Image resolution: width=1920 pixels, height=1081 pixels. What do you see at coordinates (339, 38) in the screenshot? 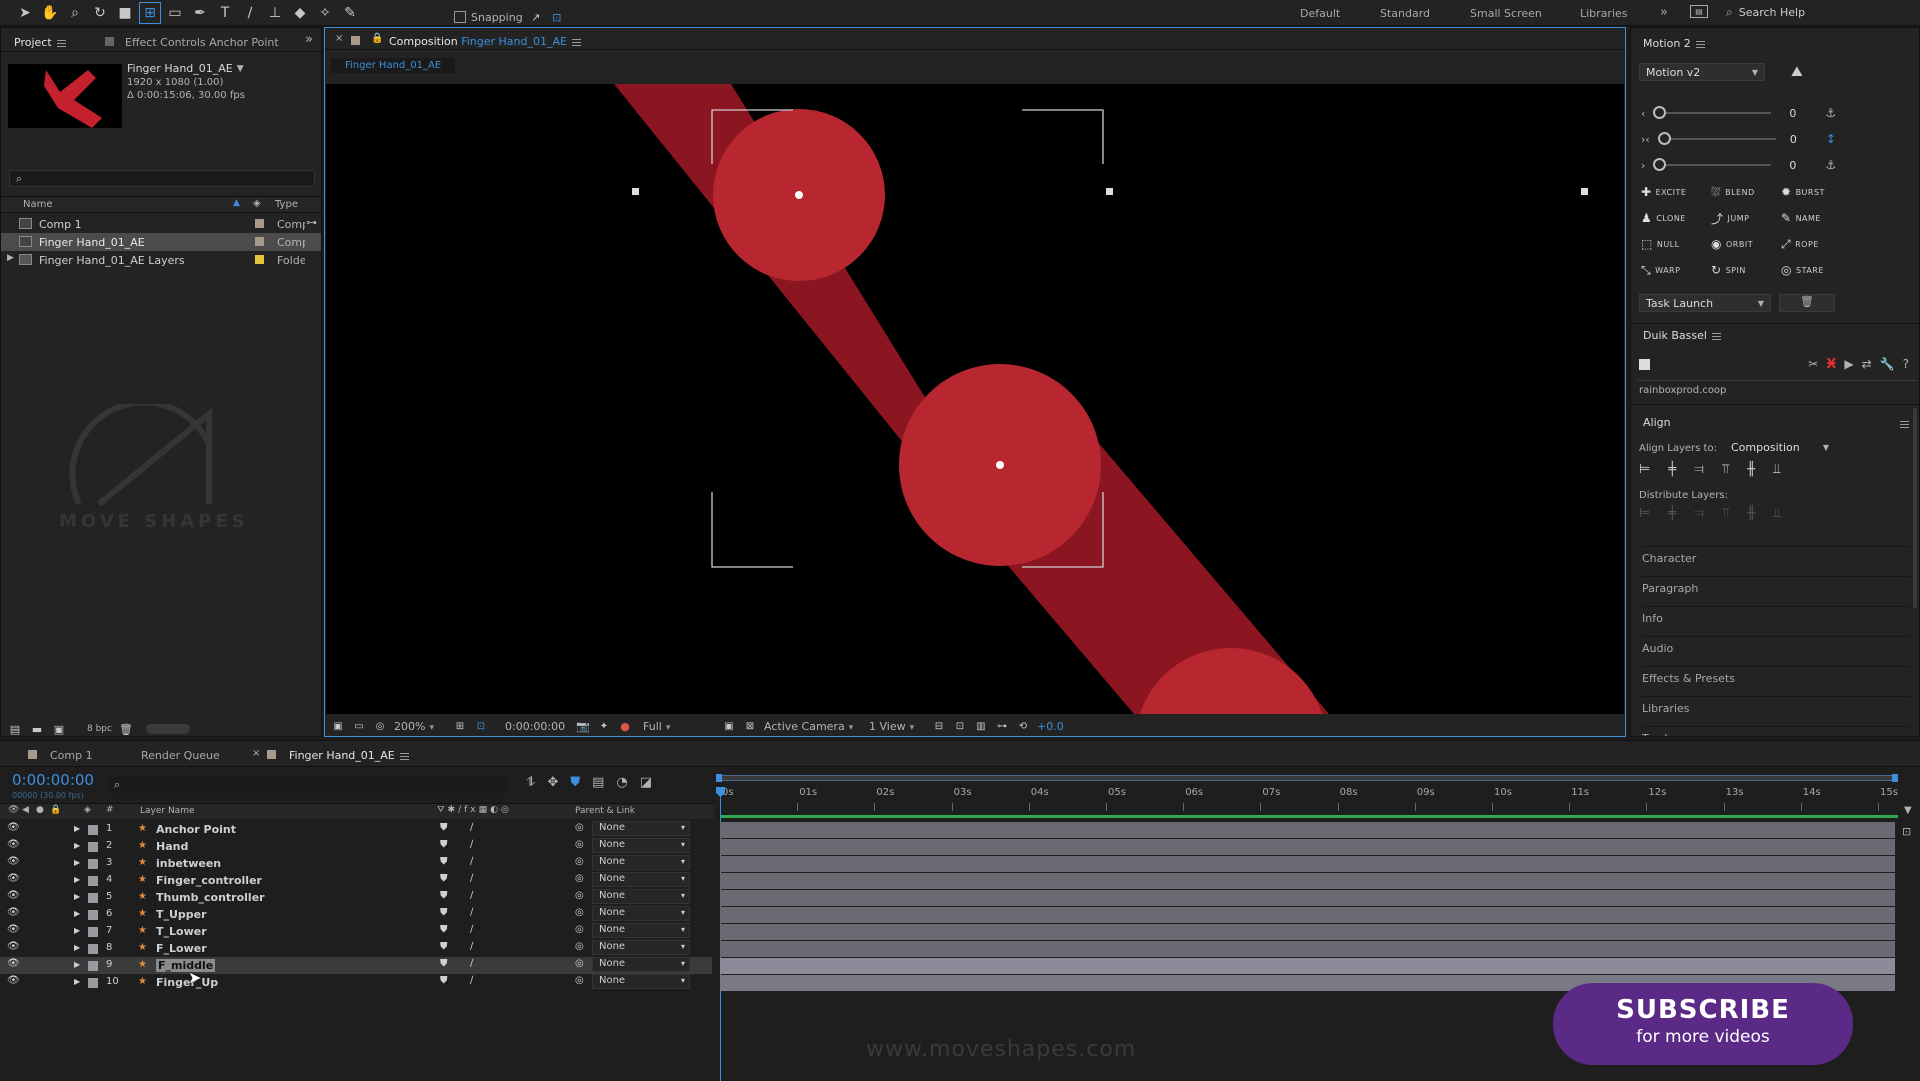
I see `close-tab-icon: ×` at bounding box center [339, 38].